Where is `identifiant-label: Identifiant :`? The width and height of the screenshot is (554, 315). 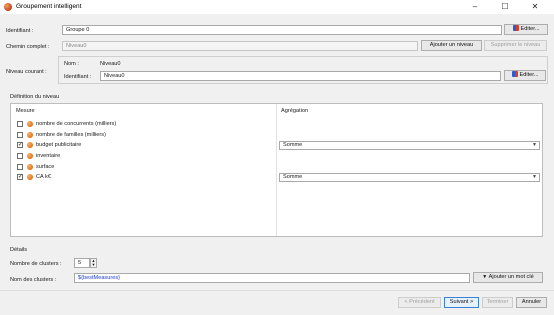
identifiant-label: Identifiant : is located at coordinates (20, 31).